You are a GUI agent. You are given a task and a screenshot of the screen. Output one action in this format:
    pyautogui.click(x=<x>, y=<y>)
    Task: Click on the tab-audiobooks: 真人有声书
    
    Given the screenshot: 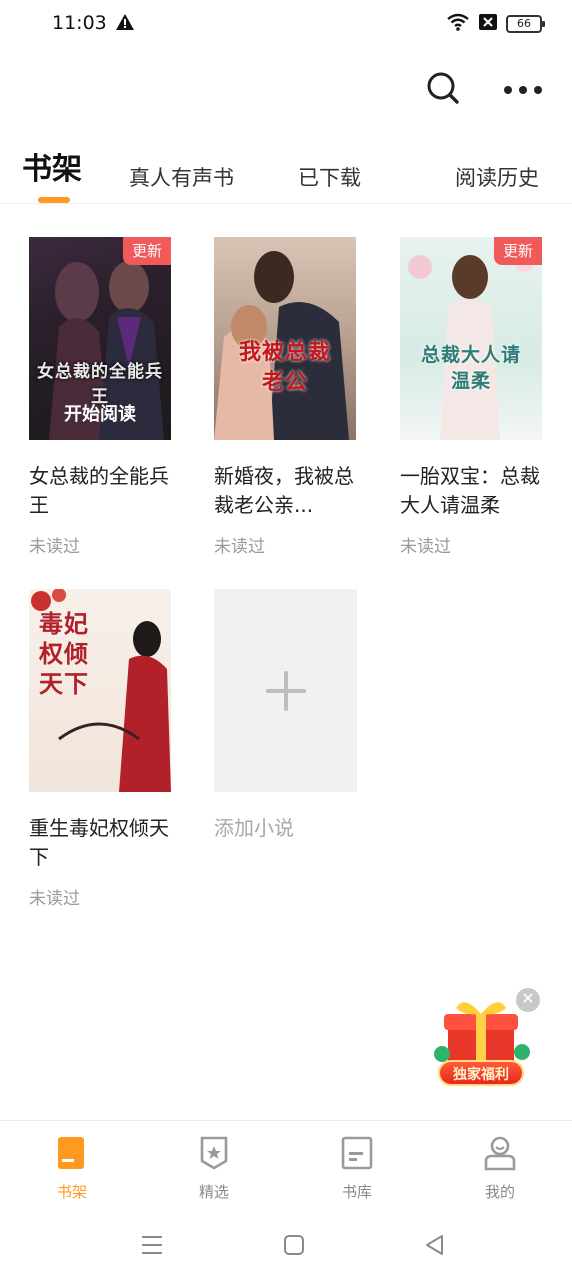 What is the action you would take?
    pyautogui.click(x=181, y=177)
    